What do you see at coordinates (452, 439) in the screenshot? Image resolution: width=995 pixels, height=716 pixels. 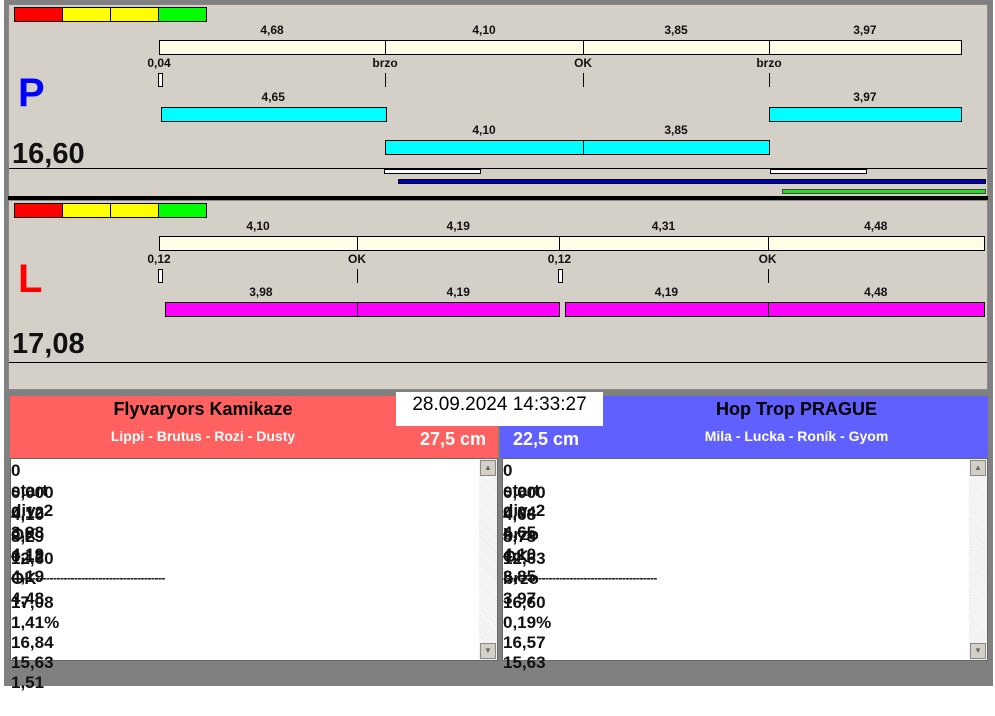 I see `left-team-height: 27,5 cm` at bounding box center [452, 439].